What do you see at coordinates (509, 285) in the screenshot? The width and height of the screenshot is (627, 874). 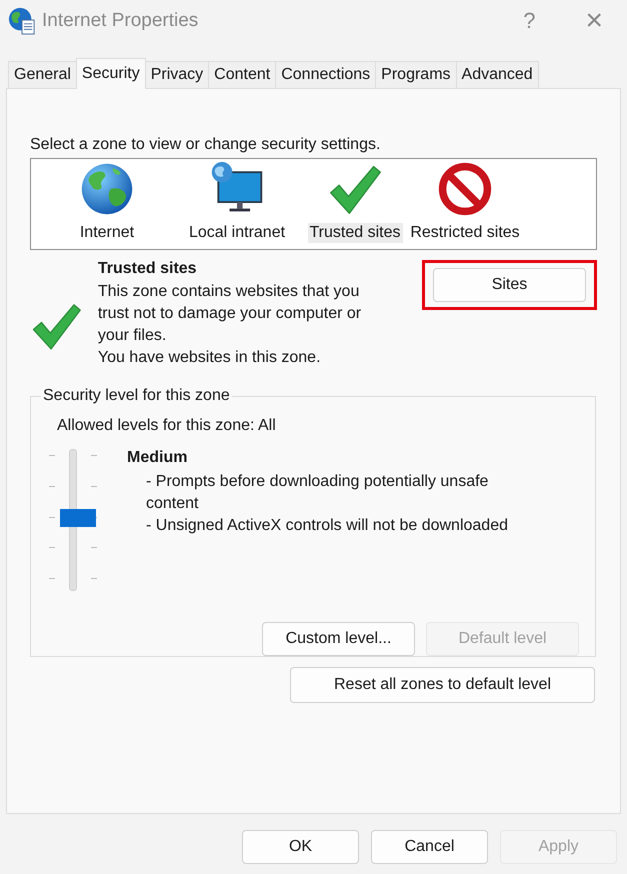 I see `button: Sites` at bounding box center [509, 285].